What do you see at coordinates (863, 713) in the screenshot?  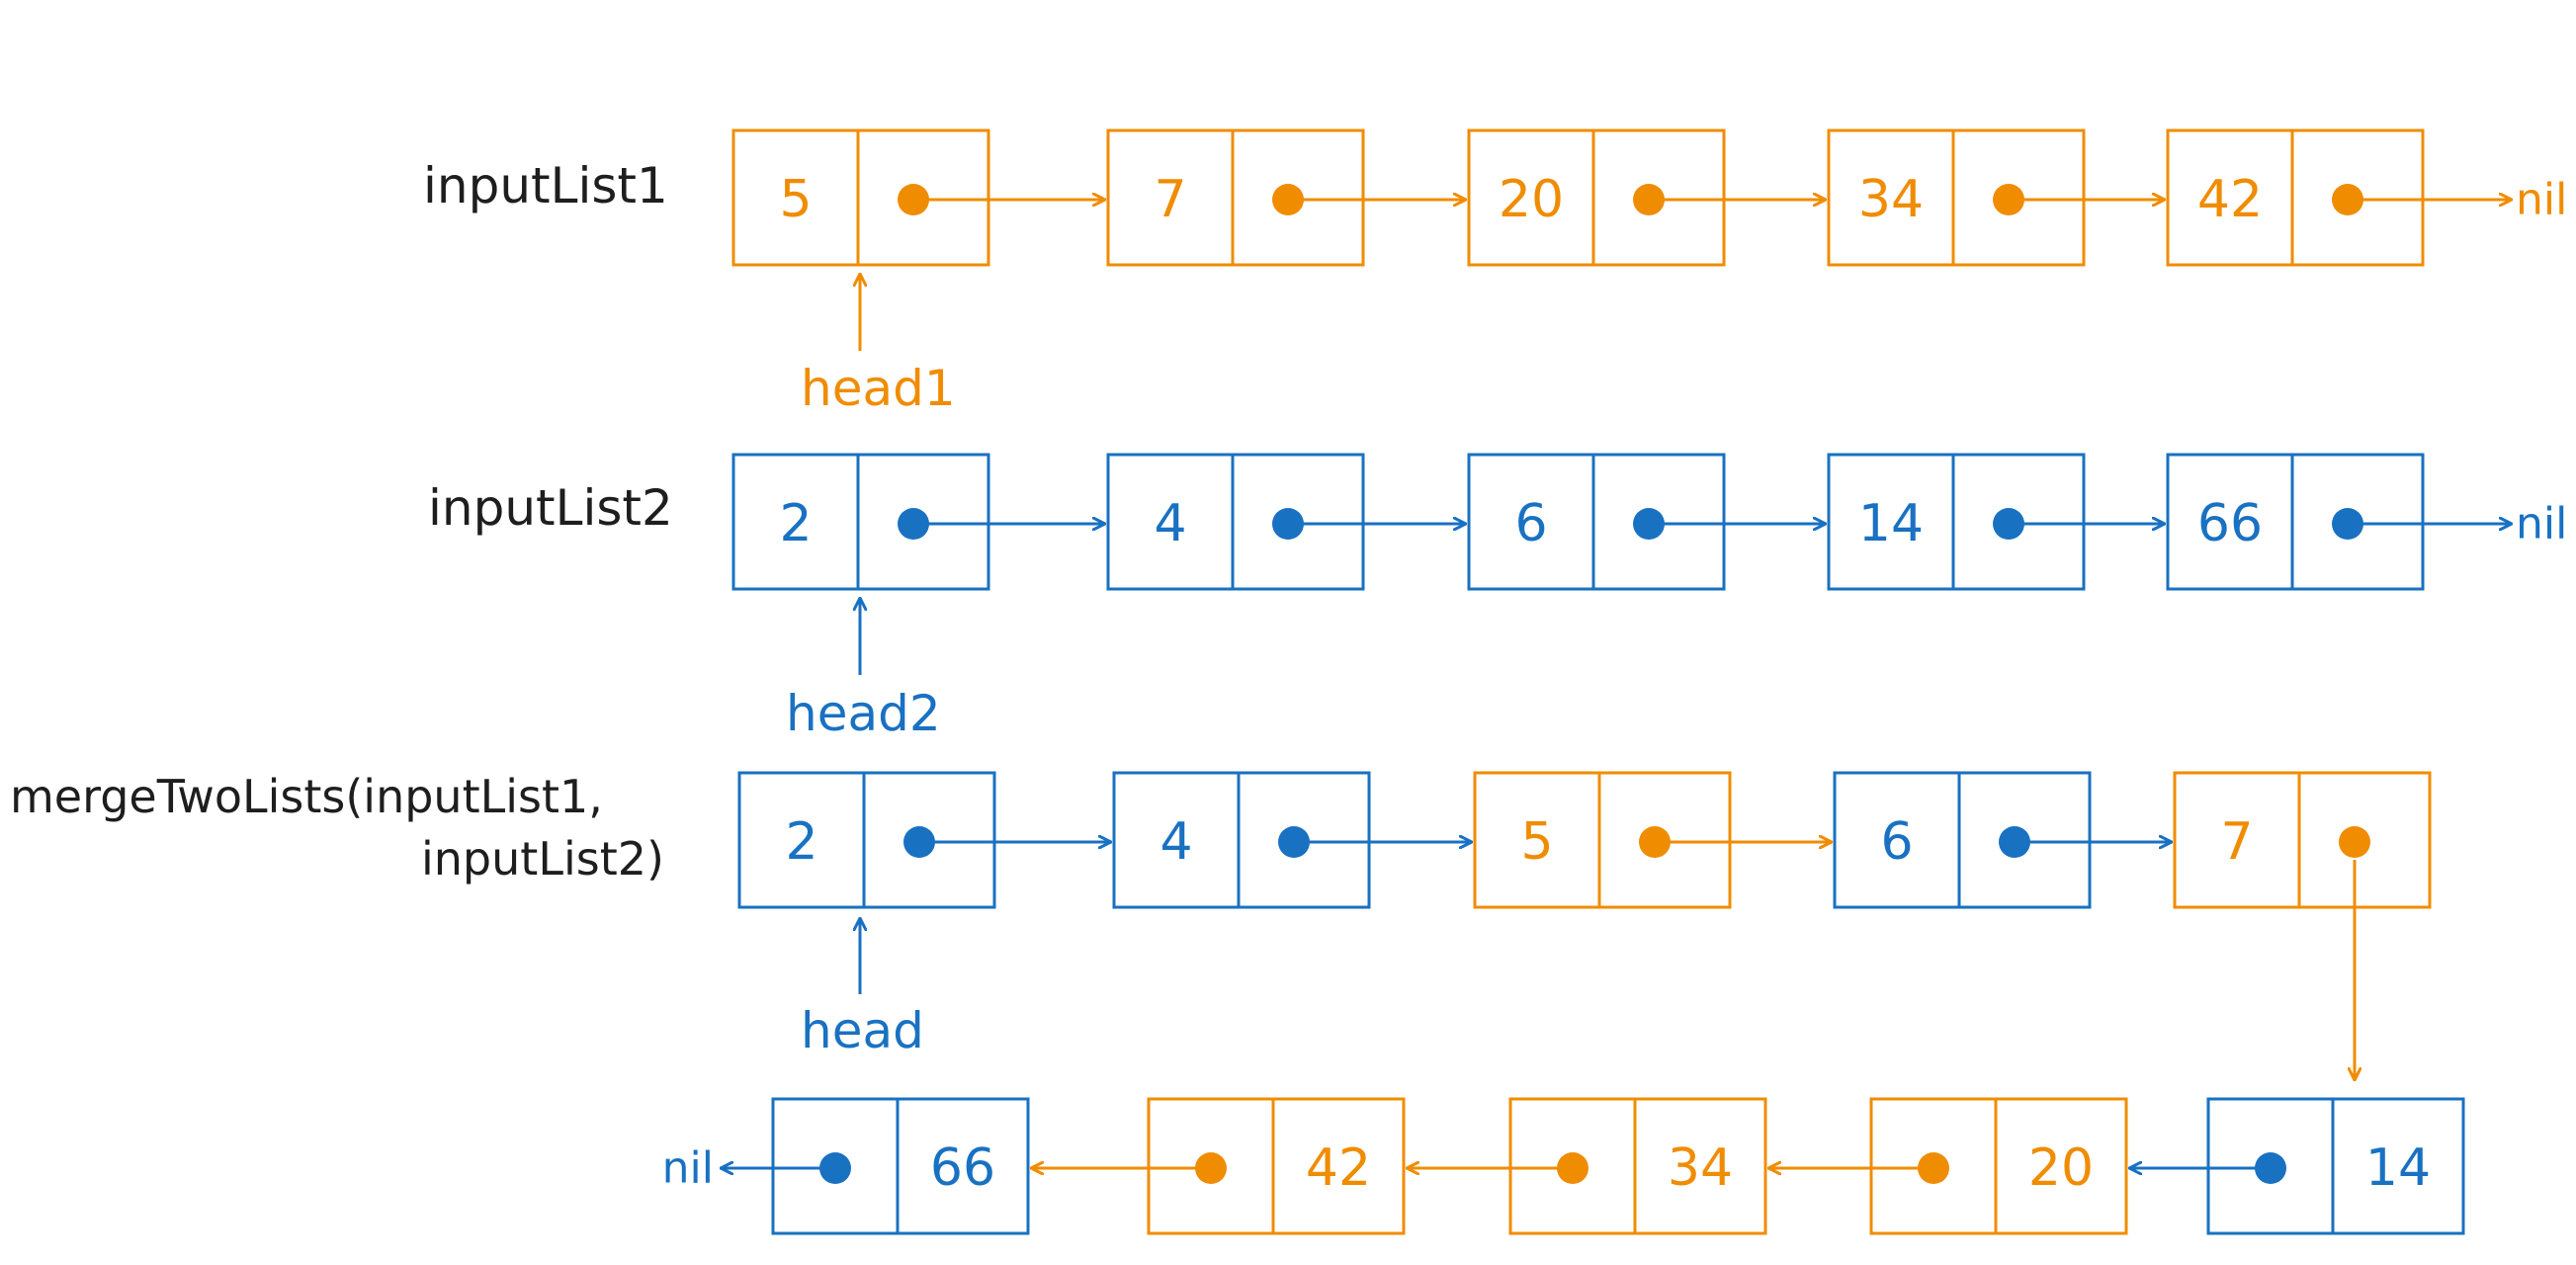 I see `head2-label: head2` at bounding box center [863, 713].